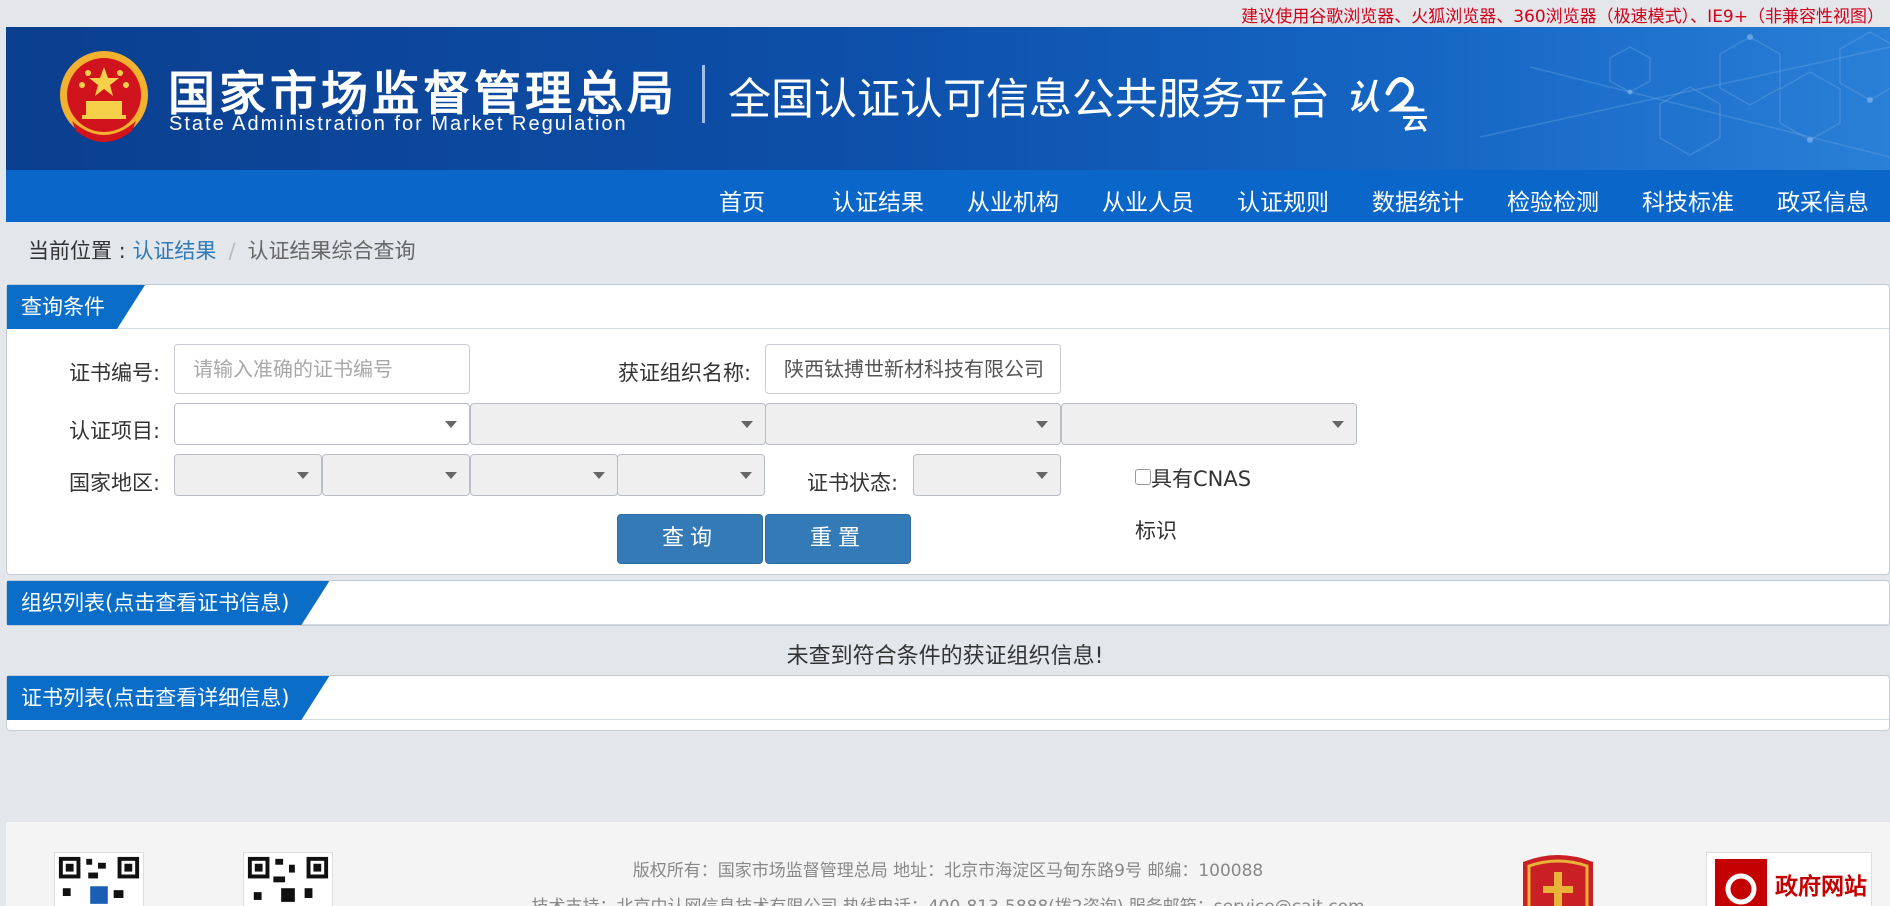  Describe the element at coordinates (168, 603) in the screenshot. I see `org-list-title: 组织列表(点击查看证书信息)` at that location.